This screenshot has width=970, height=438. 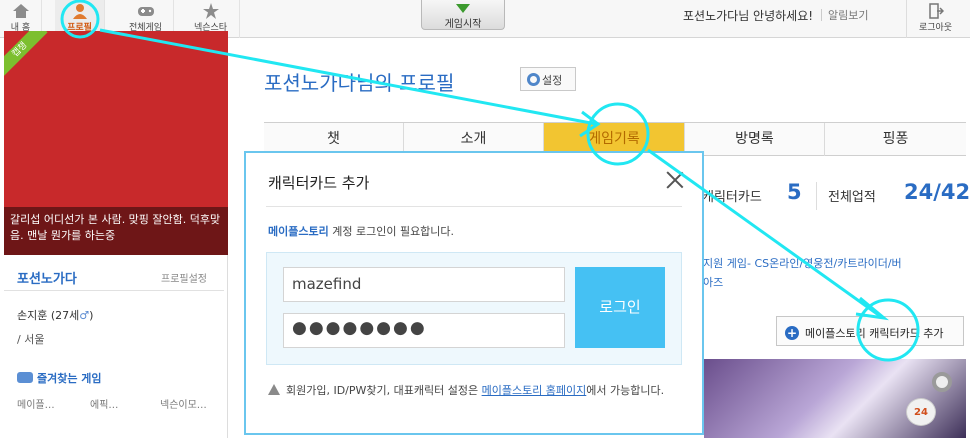 I want to click on achievements-count: 24/42, so click(x=937, y=192).